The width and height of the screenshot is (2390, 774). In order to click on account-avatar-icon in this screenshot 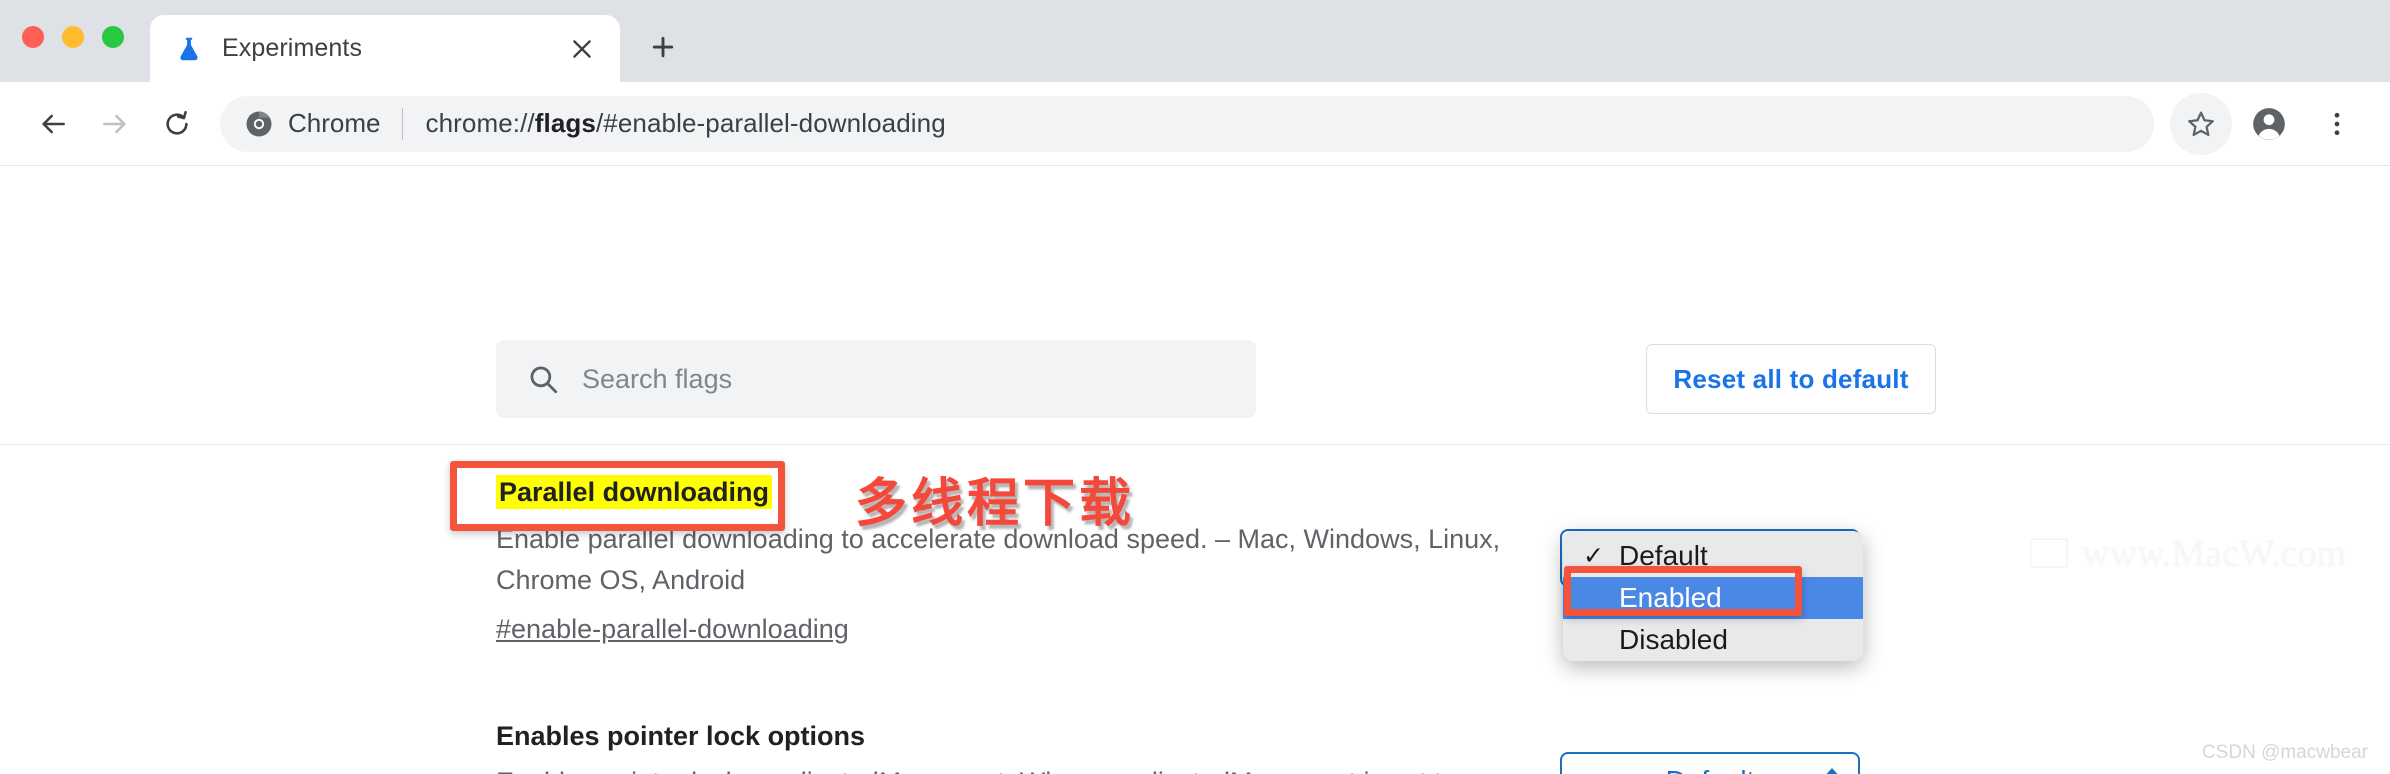, I will do `click(2269, 124)`.